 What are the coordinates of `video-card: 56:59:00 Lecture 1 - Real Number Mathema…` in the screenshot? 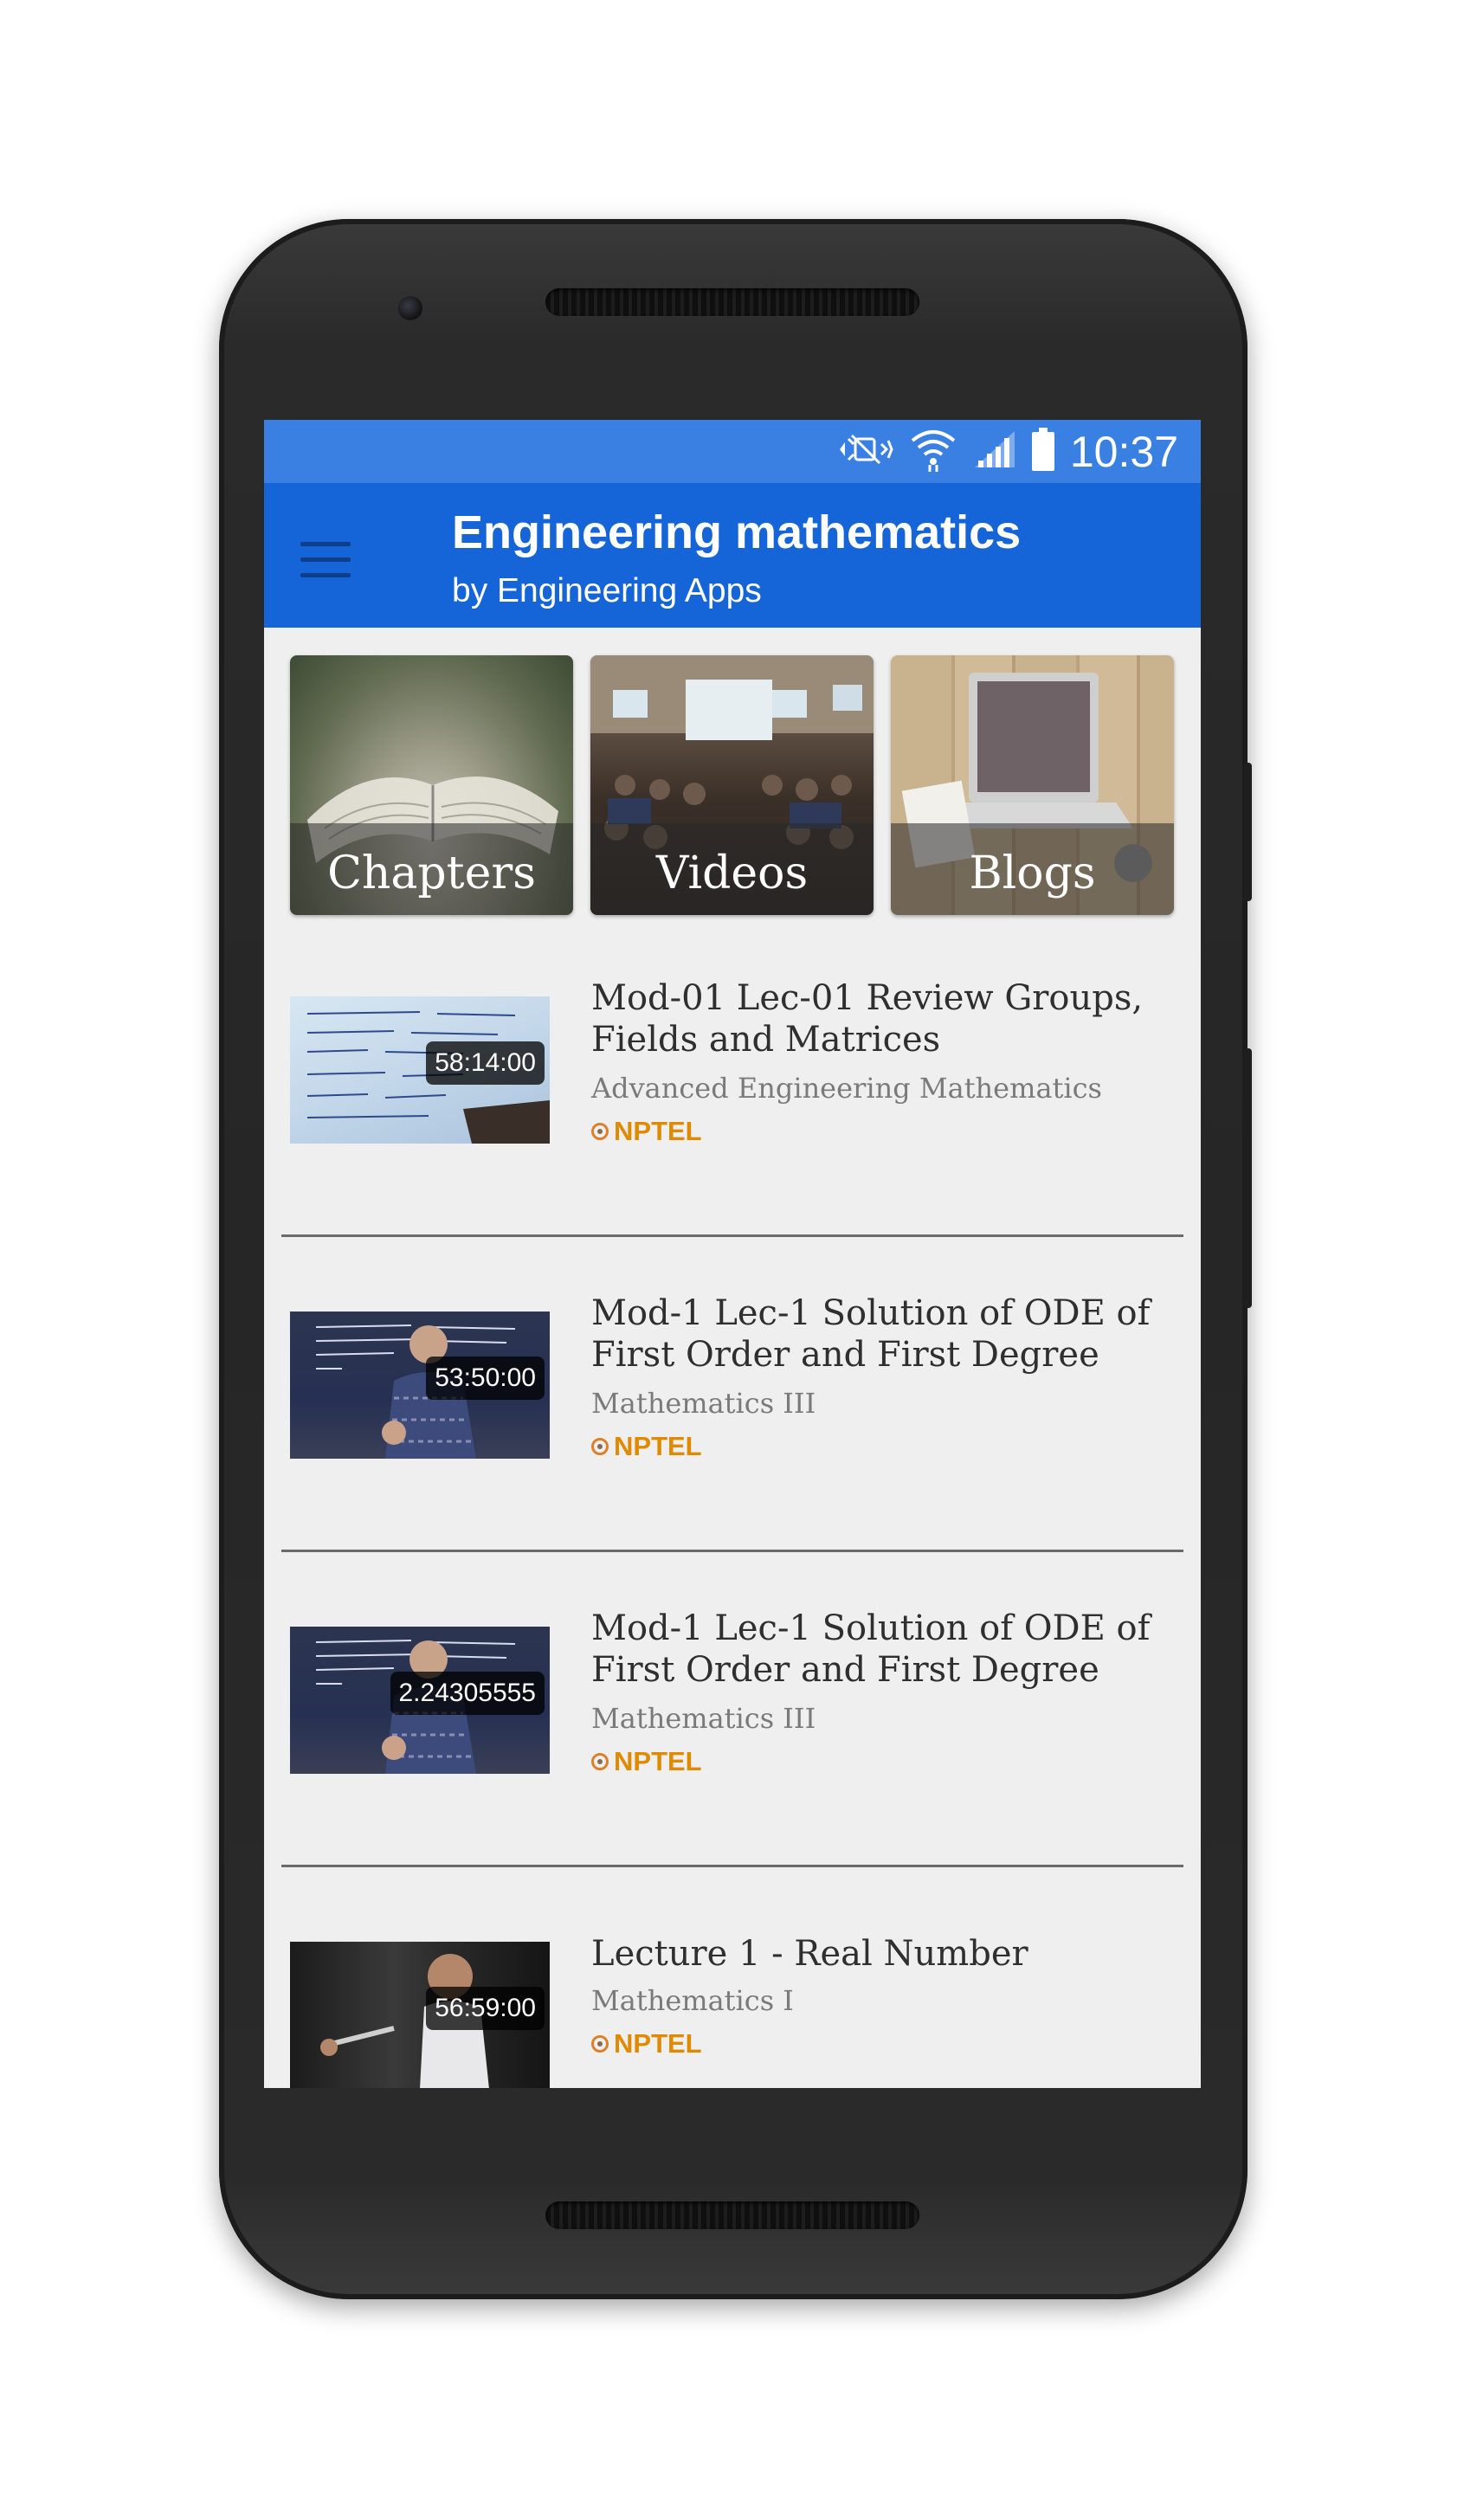 It's located at (733, 1995).